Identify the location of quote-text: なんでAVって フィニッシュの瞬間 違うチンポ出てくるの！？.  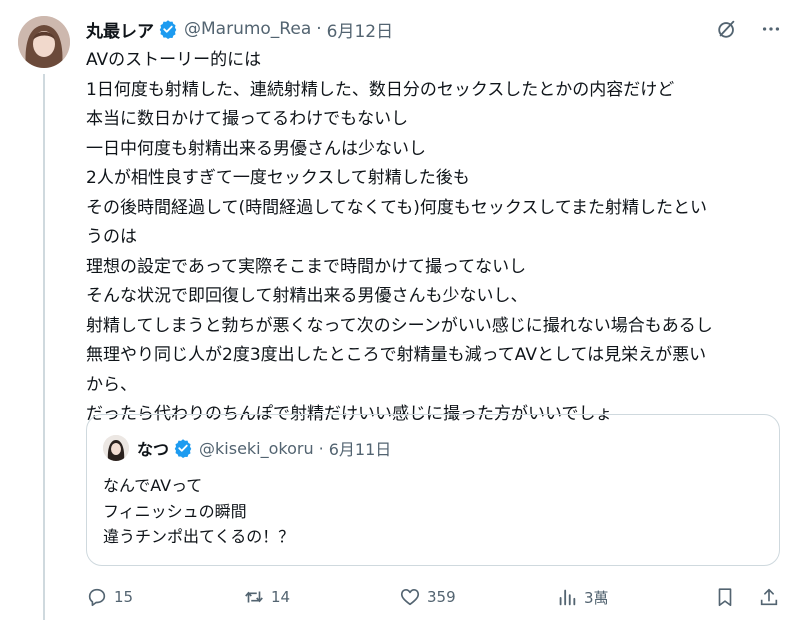
(198, 511).